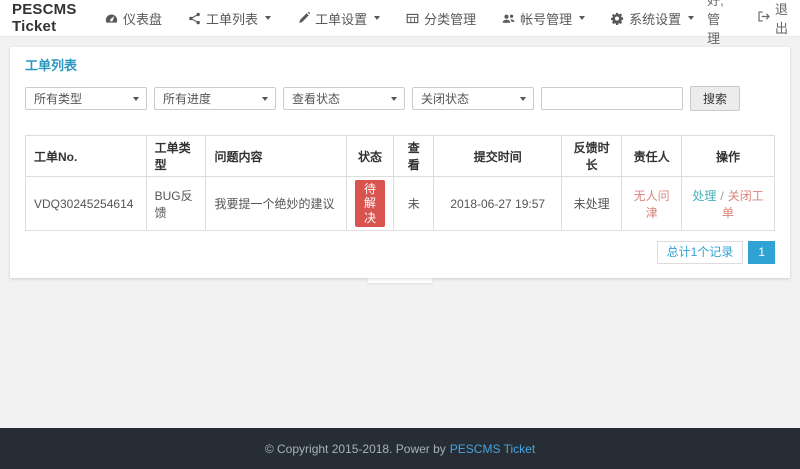 The image size is (800, 469). Describe the element at coordinates (51, 65) in the screenshot. I see `page-title: 工单列表` at that location.